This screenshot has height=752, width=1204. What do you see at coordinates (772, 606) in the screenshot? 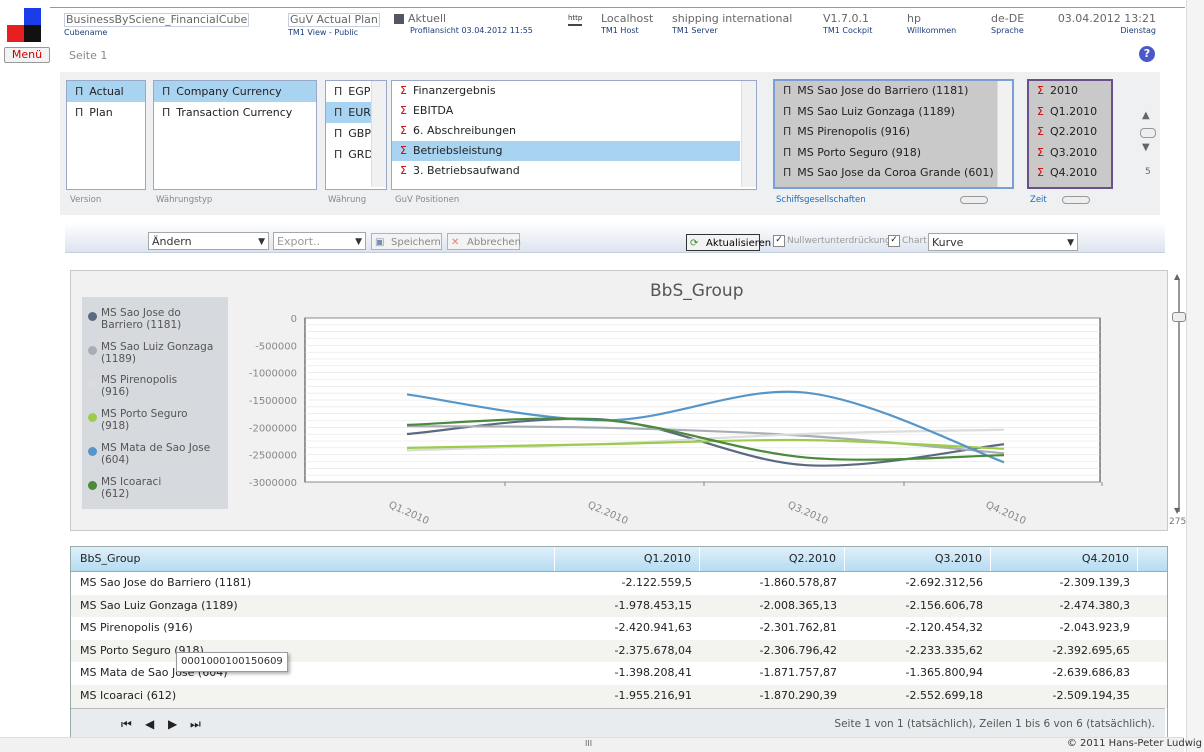
I see `table-cell: -2.008.365,13` at bounding box center [772, 606].